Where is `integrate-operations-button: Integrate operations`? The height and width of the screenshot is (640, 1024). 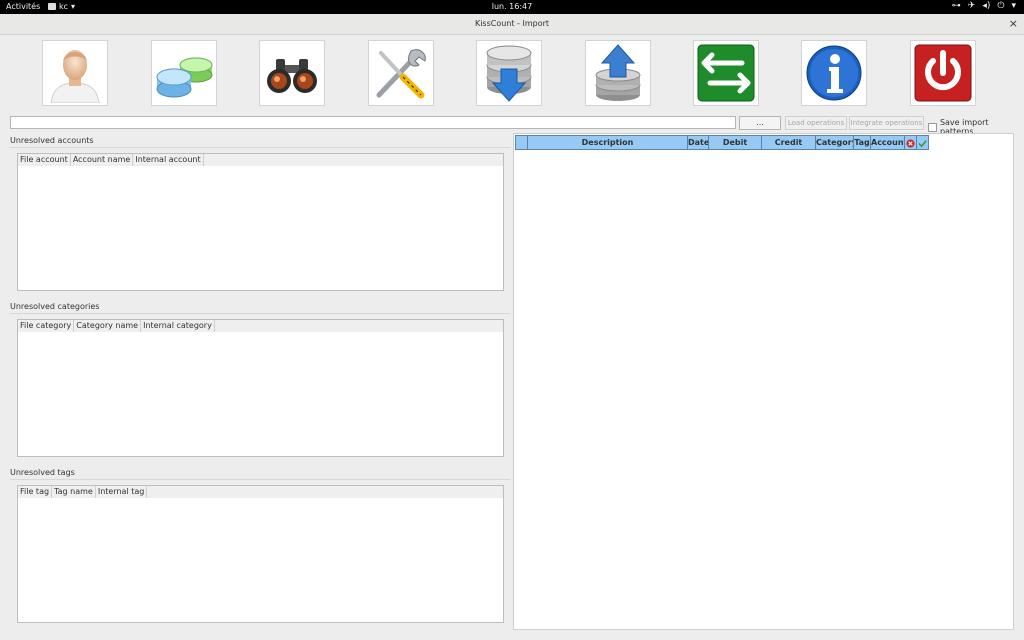
integrate-operations-button: Integrate operations is located at coordinates (886, 123).